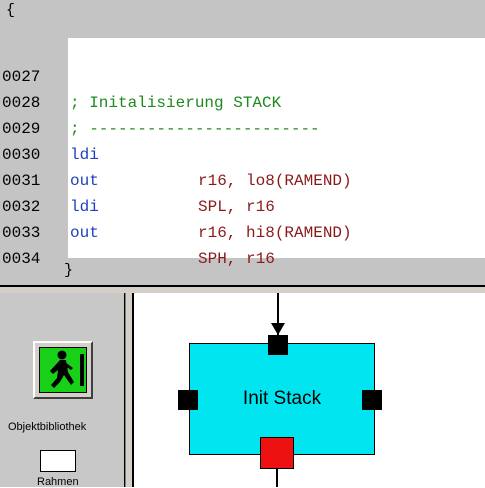  What do you see at coordinates (278, 345) in the screenshot?
I see `input-port` at bounding box center [278, 345].